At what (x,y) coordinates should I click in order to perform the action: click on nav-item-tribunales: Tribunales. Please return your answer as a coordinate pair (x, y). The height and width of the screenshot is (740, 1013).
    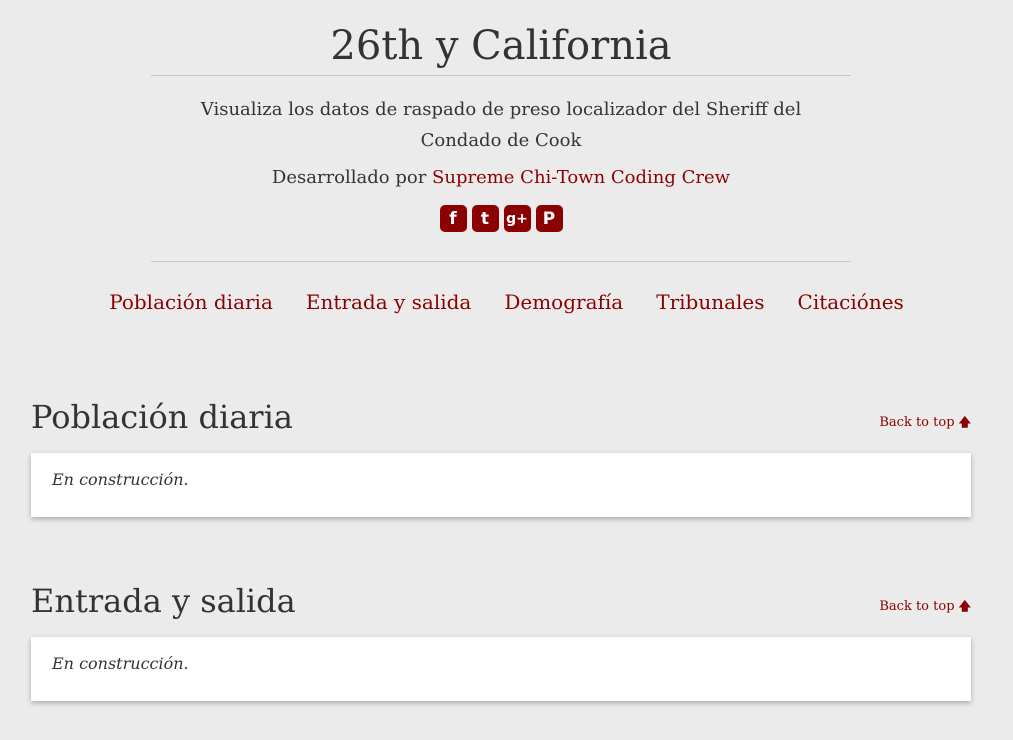
    Looking at the image, I should click on (710, 302).